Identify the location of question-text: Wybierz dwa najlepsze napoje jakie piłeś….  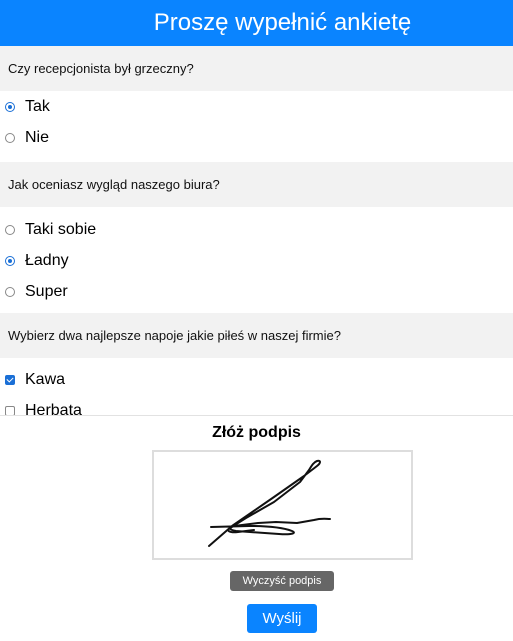
(174, 335).